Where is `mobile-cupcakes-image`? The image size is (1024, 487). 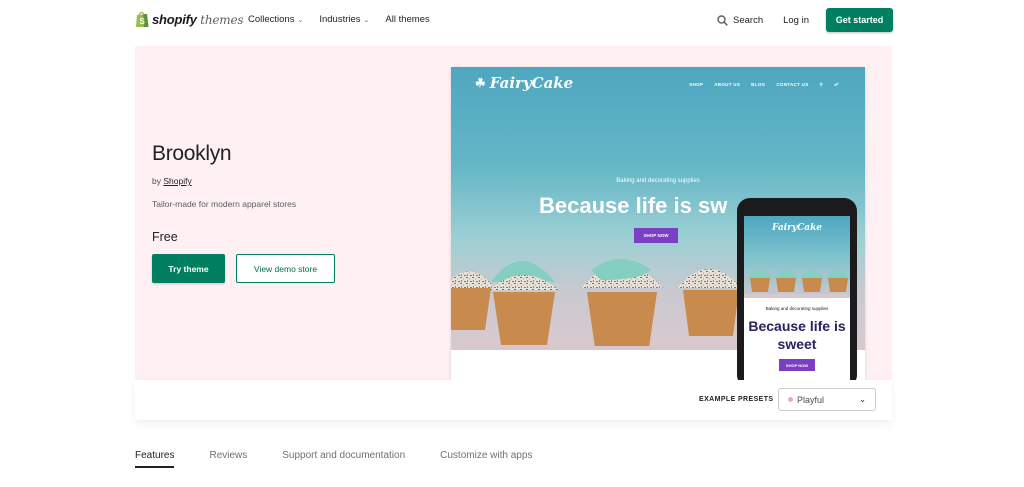
mobile-cupcakes-image is located at coordinates (797, 284).